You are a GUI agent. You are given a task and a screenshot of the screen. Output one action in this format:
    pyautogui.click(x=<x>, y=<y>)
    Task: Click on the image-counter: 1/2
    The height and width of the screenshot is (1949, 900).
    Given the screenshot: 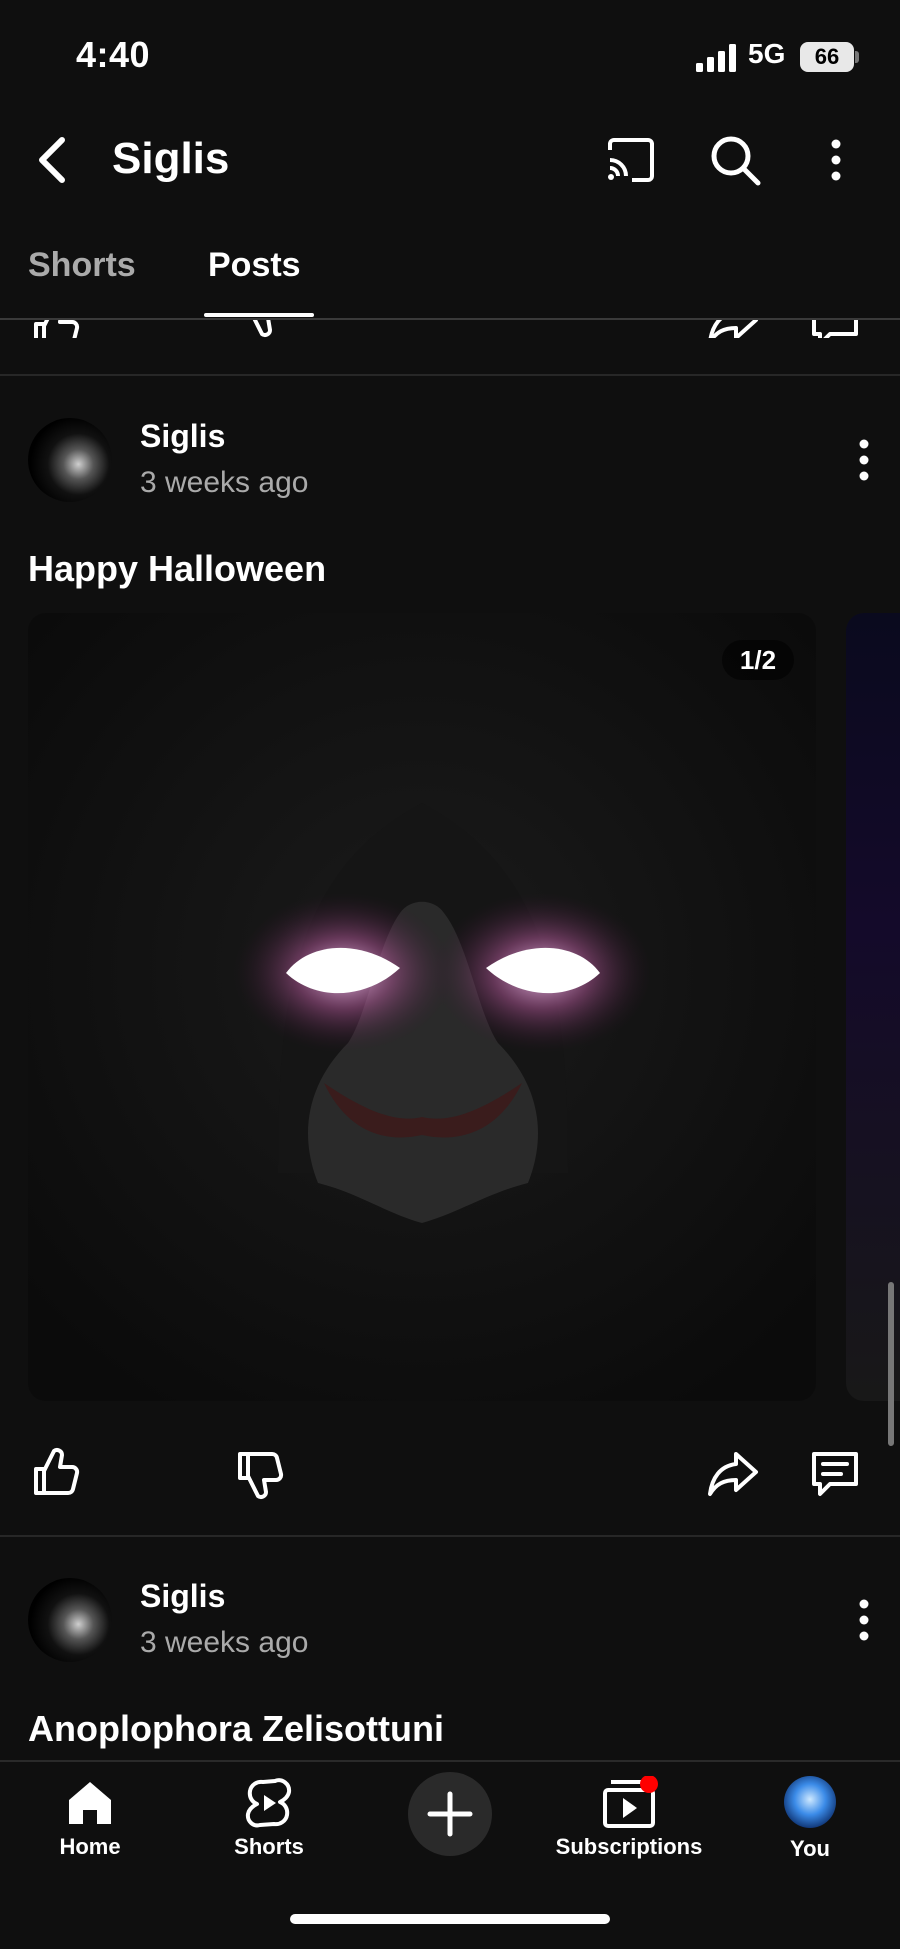 What is the action you would take?
    pyautogui.click(x=758, y=660)
    